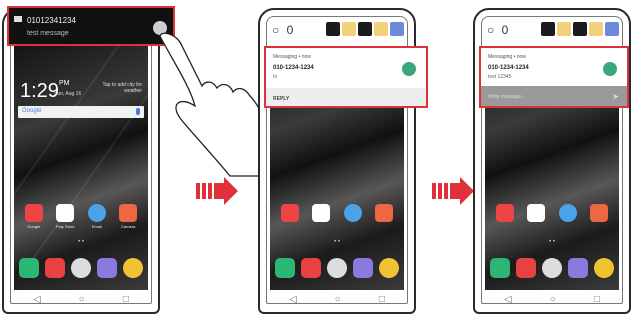  Describe the element at coordinates (68, 94) in the screenshot. I see `clock-date: Sun, Aug 16` at that location.